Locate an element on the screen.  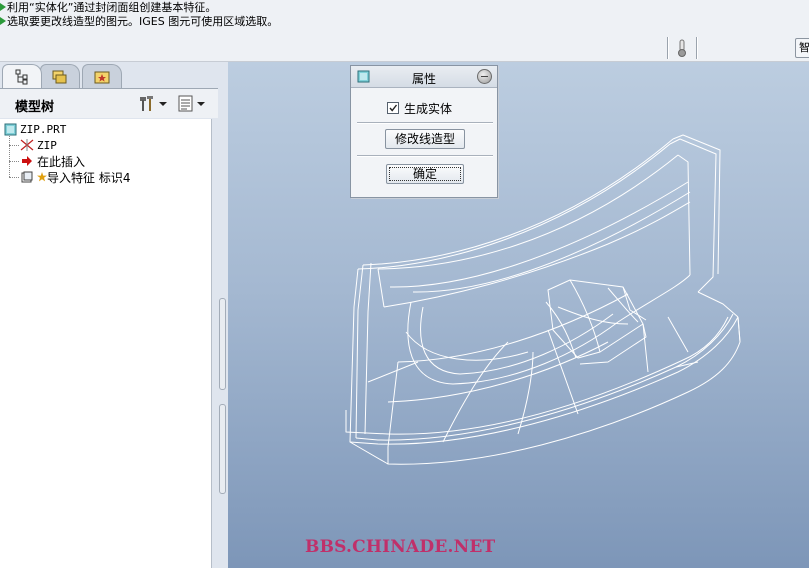
tree-item-insert-here: 在此插入 is located at coordinates (52, 161).